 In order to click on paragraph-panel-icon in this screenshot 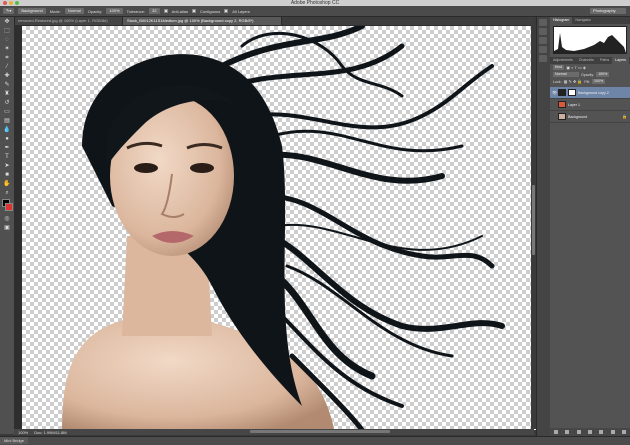, I will do `click(543, 58)`.